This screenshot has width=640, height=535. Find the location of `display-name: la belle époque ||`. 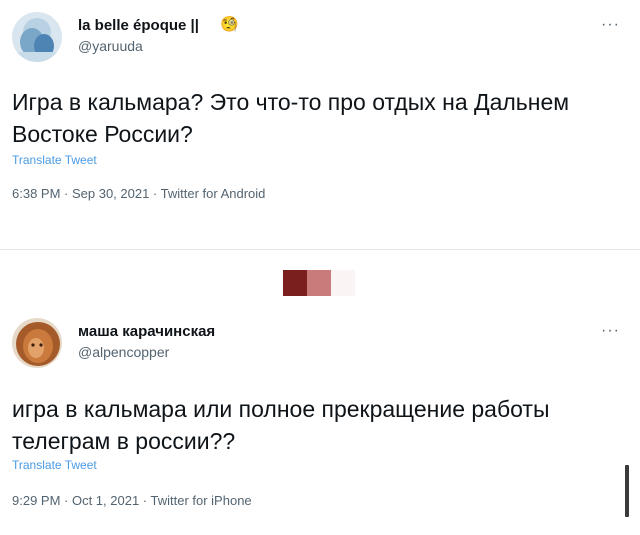

display-name: la belle époque || is located at coordinates (138, 25).